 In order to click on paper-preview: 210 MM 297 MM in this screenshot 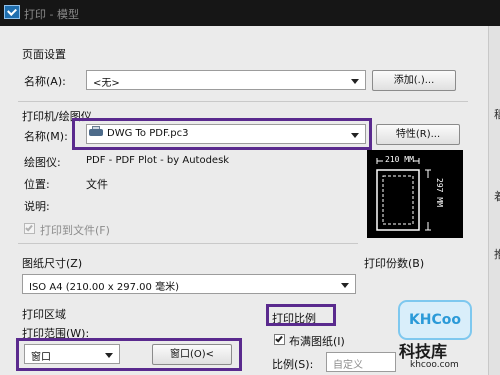, I will do `click(415, 194)`.